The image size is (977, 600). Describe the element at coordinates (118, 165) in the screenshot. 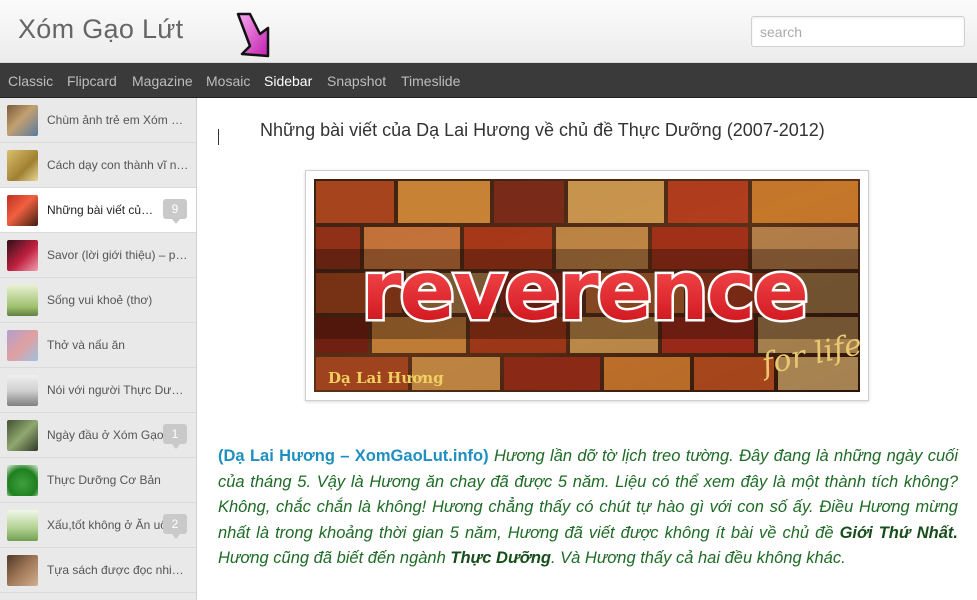

I see `sidebar-item-label: Cách dạy con thành vĩ nhân` at that location.